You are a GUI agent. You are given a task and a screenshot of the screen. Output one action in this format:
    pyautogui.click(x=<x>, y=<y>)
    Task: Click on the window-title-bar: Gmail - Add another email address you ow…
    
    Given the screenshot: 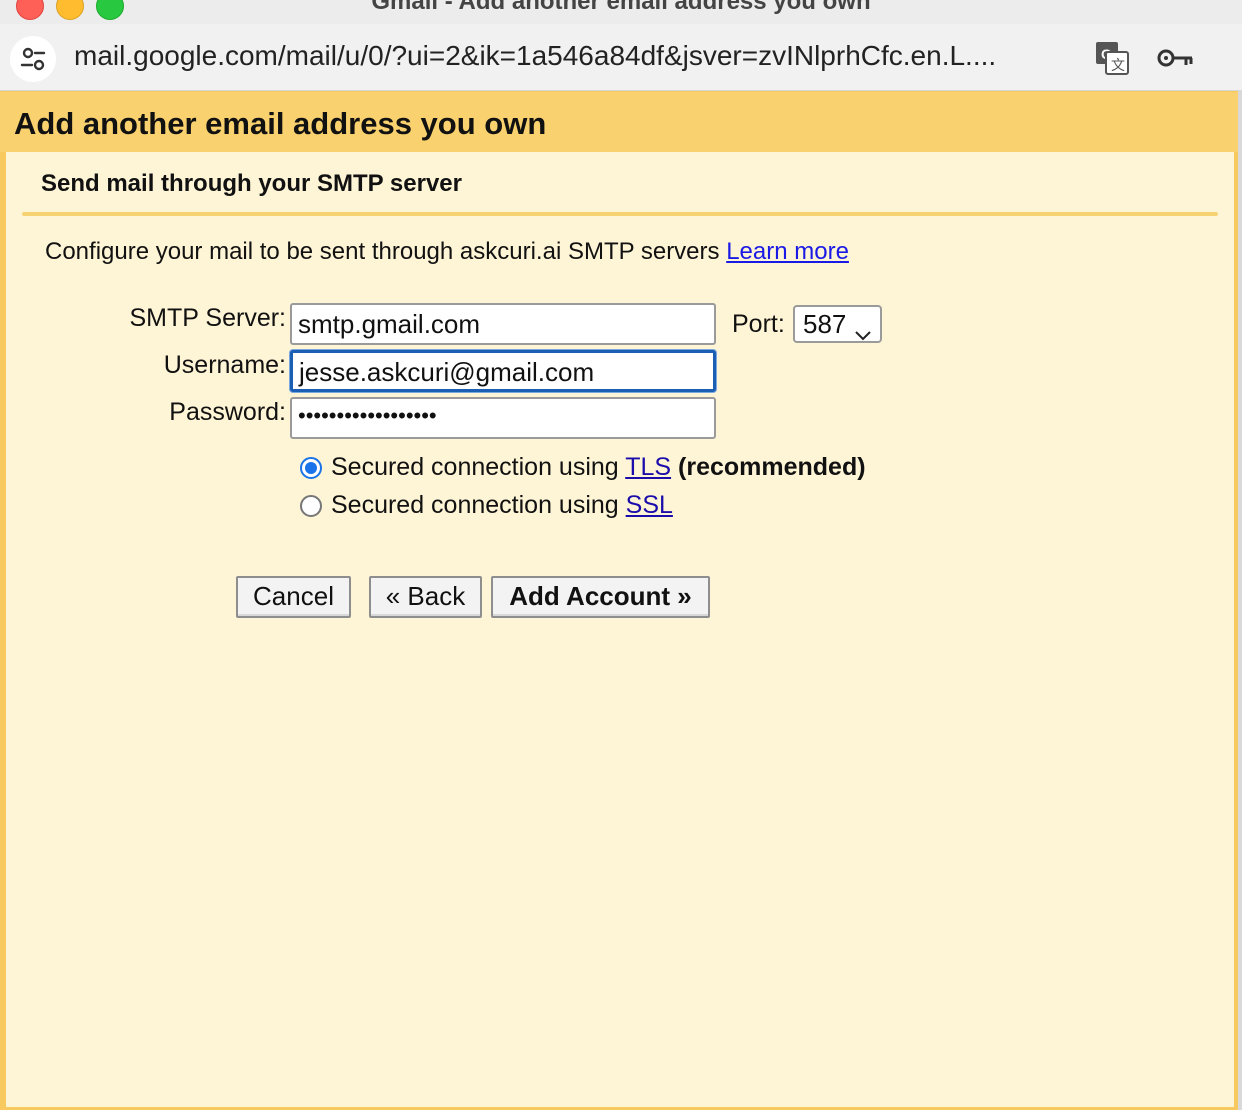 What is the action you would take?
    pyautogui.click(x=621, y=12)
    